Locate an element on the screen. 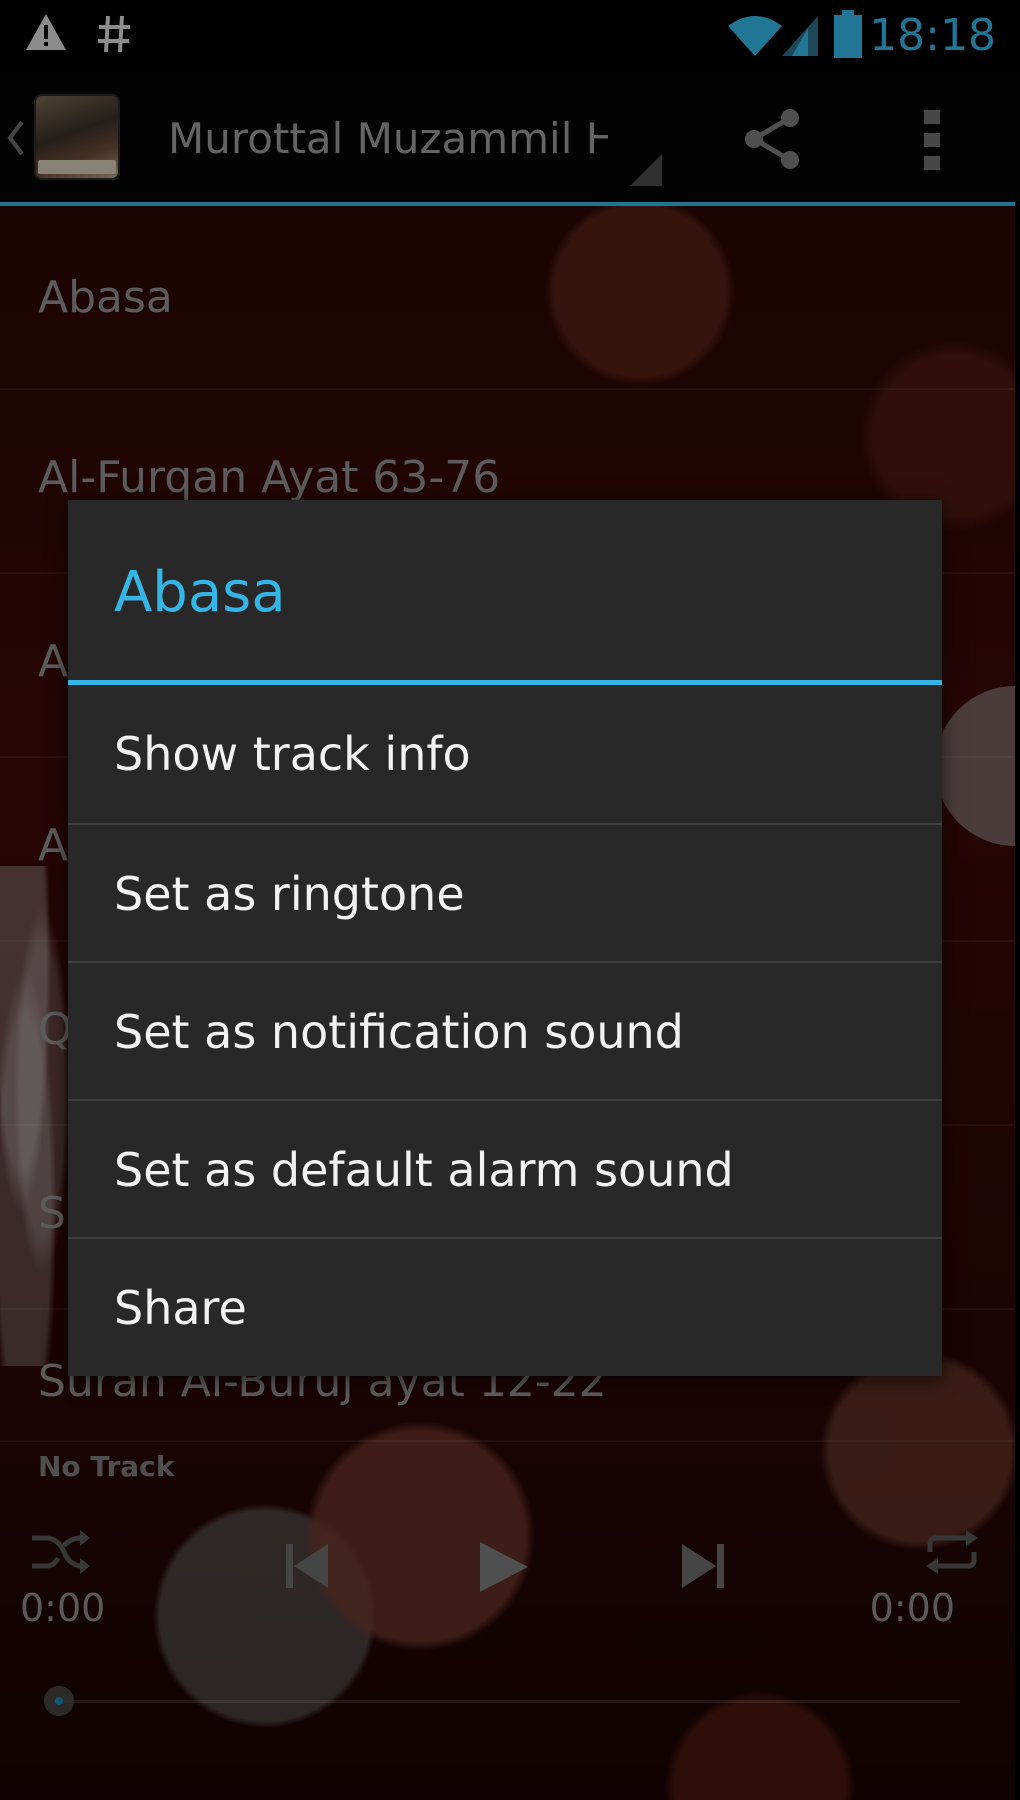 The image size is (1020, 1800). menu-item-label: Set as ringtone is located at coordinates (289, 894).